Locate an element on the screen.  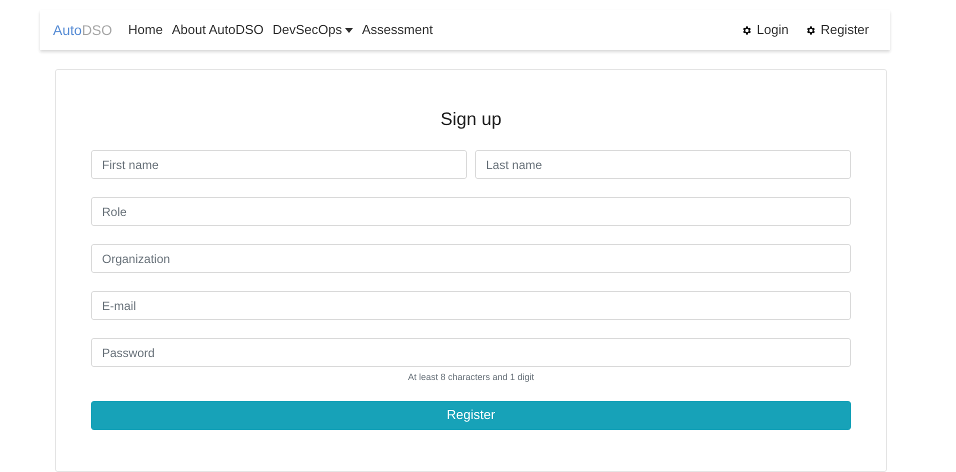
caret-icon is located at coordinates (349, 30).